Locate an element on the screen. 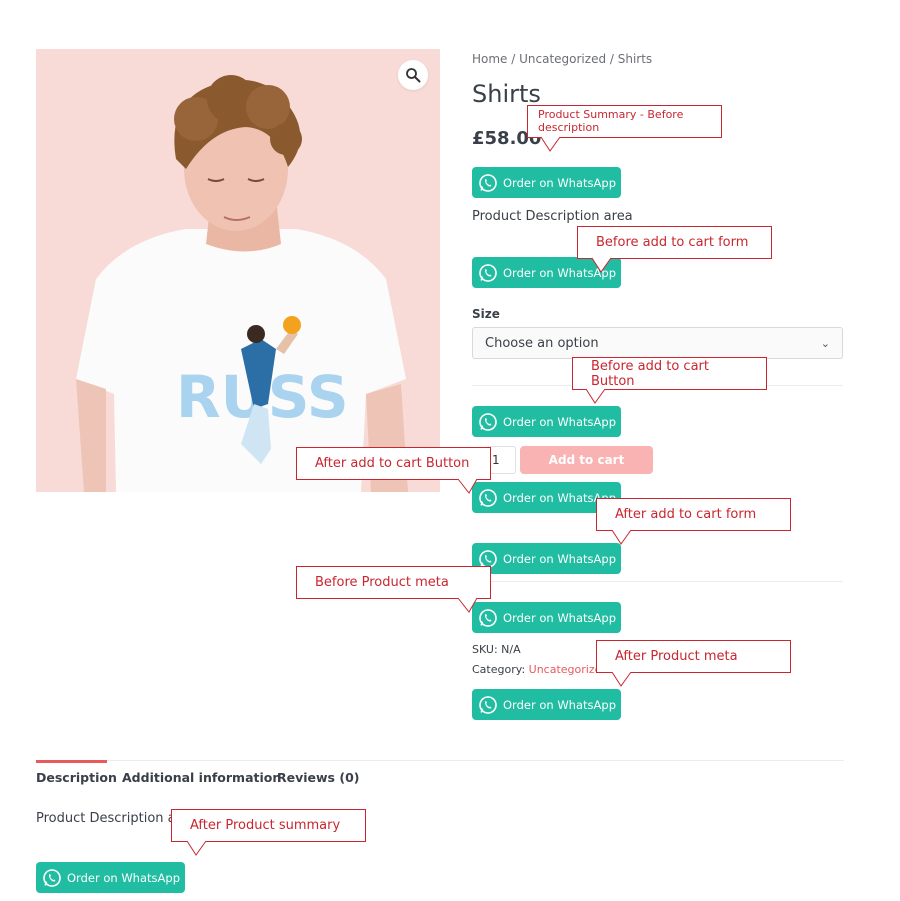 The image size is (900, 901). chevron-down-icon: ⌄ is located at coordinates (825, 343).